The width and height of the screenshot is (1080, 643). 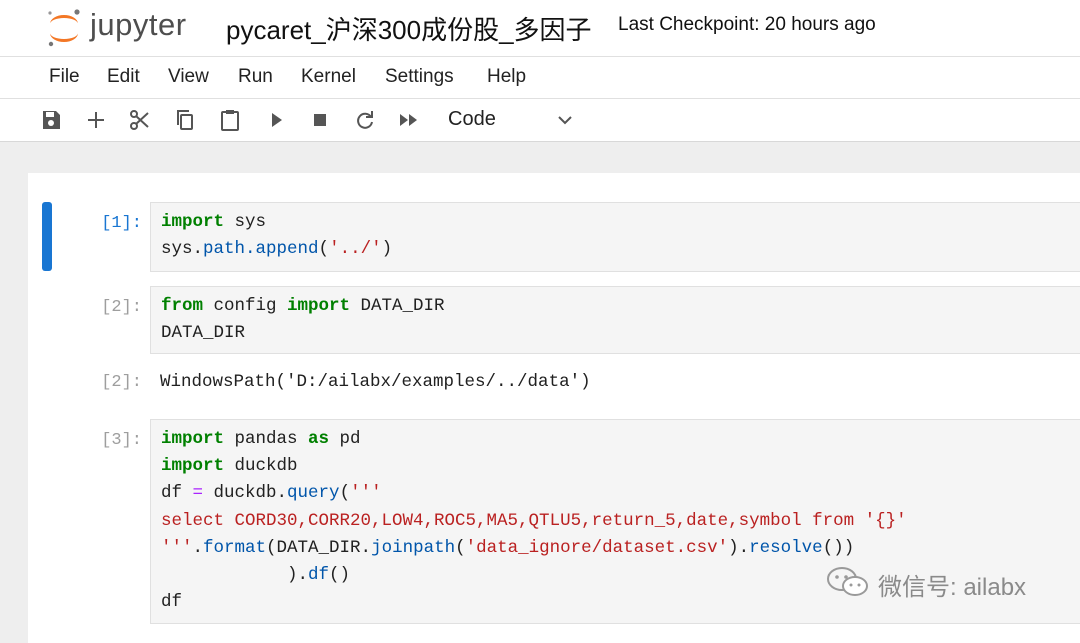 What do you see at coordinates (313, 493) in the screenshot?
I see `code-token: query` at bounding box center [313, 493].